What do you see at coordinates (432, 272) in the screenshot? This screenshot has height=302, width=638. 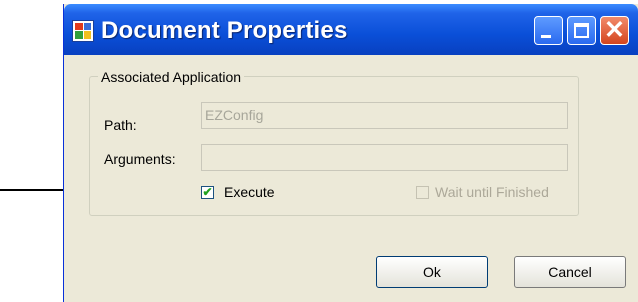 I see `ok-button: Ok` at bounding box center [432, 272].